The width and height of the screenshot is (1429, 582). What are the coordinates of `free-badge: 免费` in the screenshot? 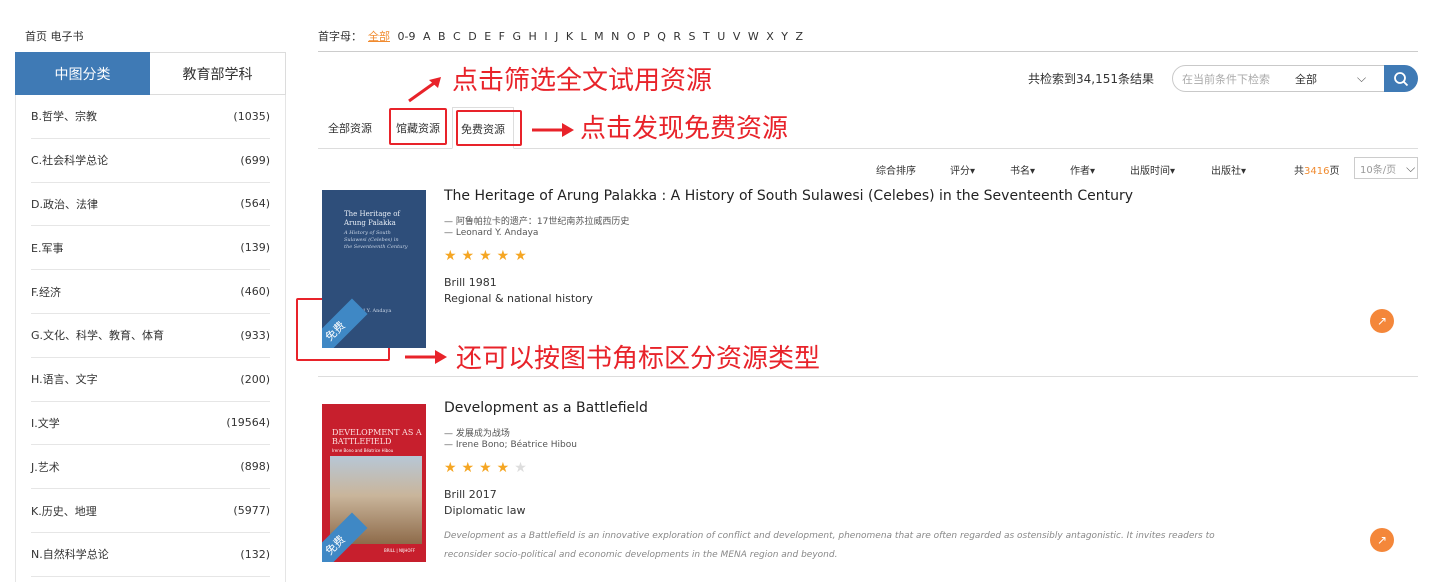 It's located at (345, 323).